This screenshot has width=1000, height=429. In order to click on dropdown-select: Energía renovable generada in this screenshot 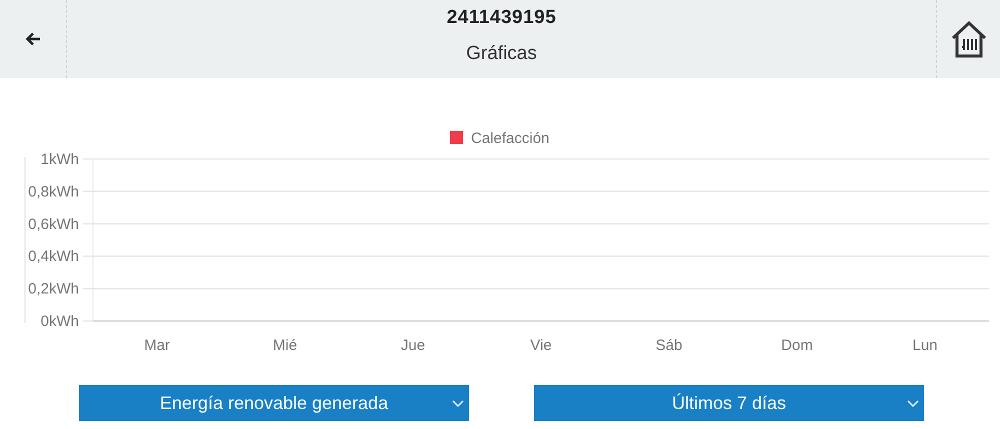, I will do `click(274, 403)`.